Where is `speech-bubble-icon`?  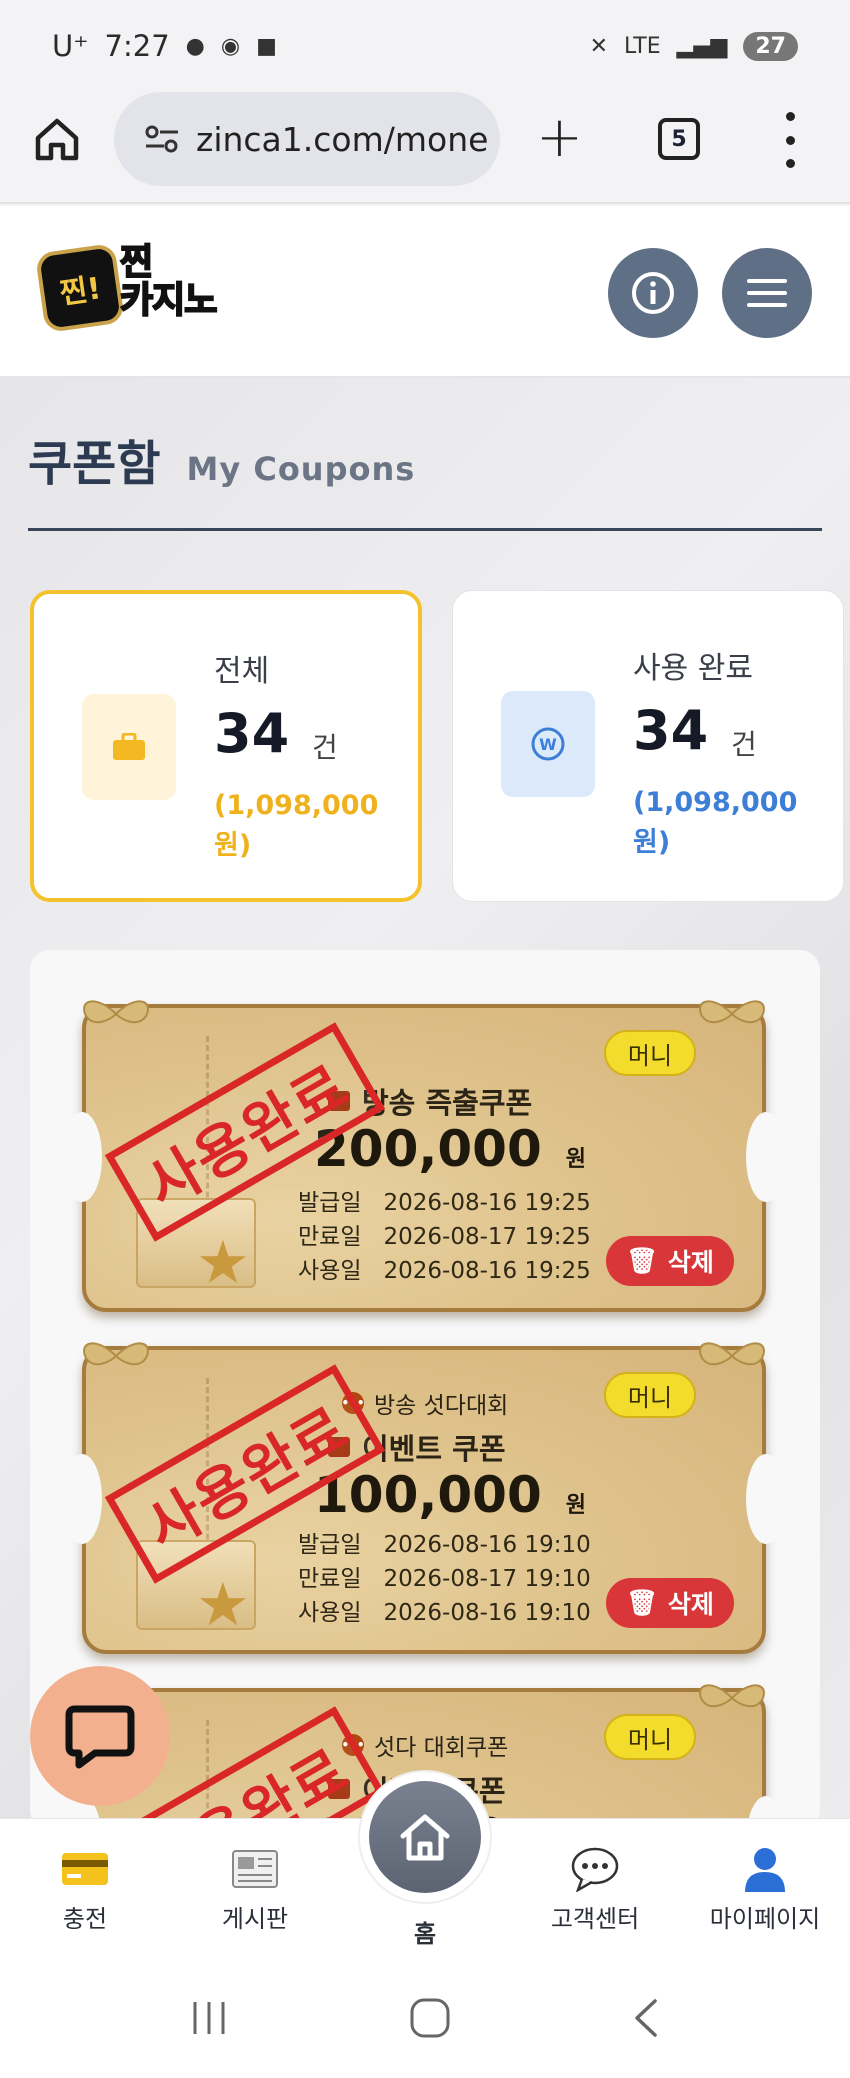 speech-bubble-icon is located at coordinates (595, 1869).